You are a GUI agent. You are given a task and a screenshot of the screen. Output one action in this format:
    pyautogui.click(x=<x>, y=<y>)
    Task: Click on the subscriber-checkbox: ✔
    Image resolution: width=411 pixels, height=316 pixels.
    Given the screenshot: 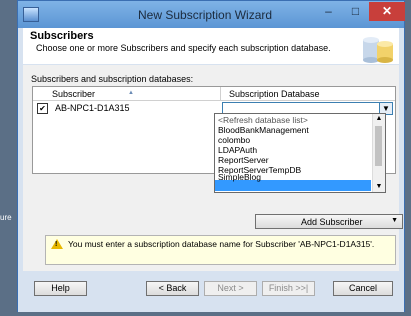 What is the action you would take?
    pyautogui.click(x=42, y=108)
    